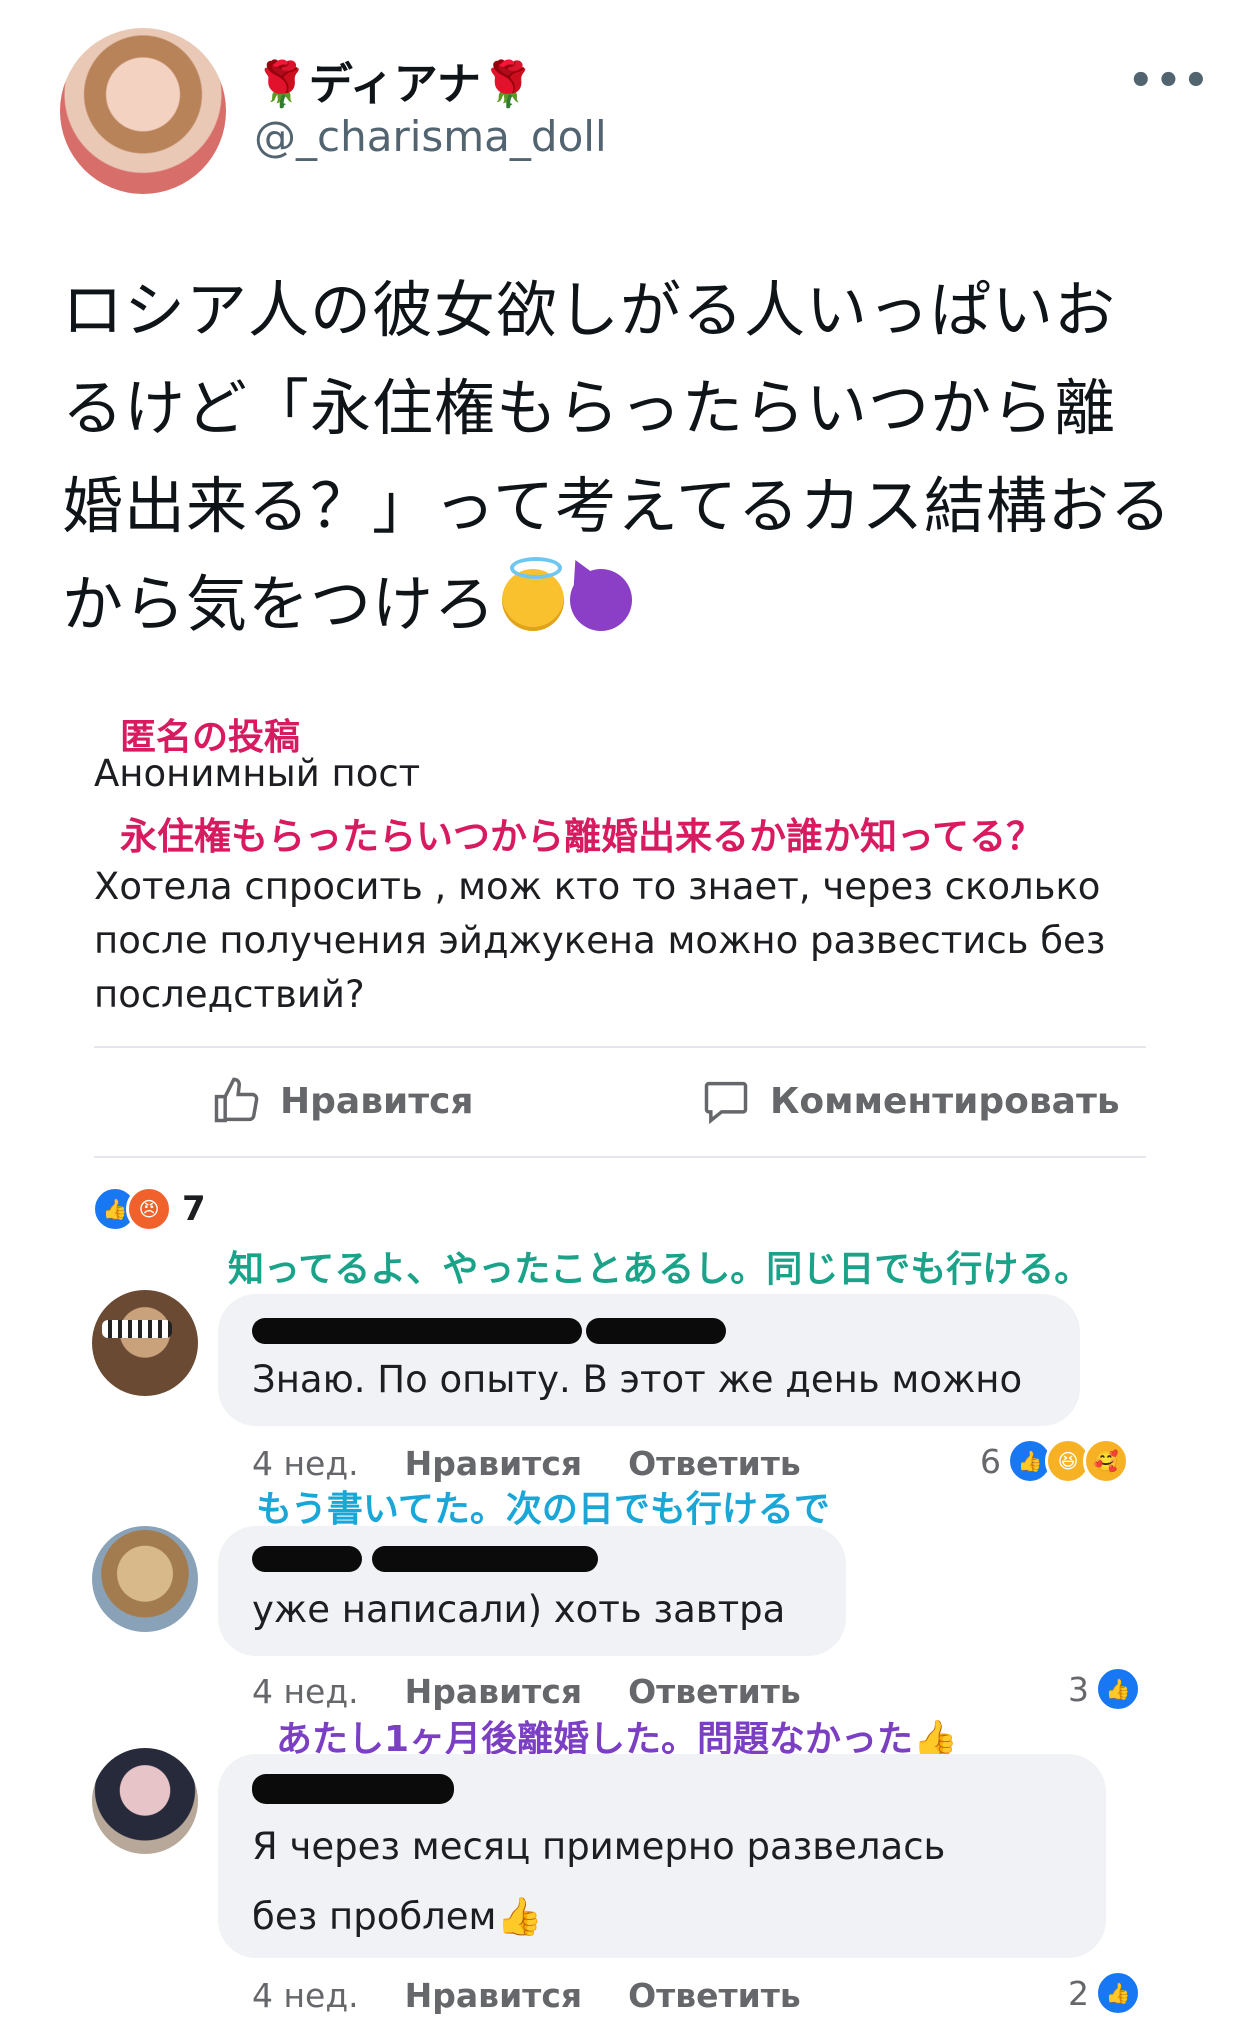  I want to click on like-label: Нравится, so click(377, 1101).